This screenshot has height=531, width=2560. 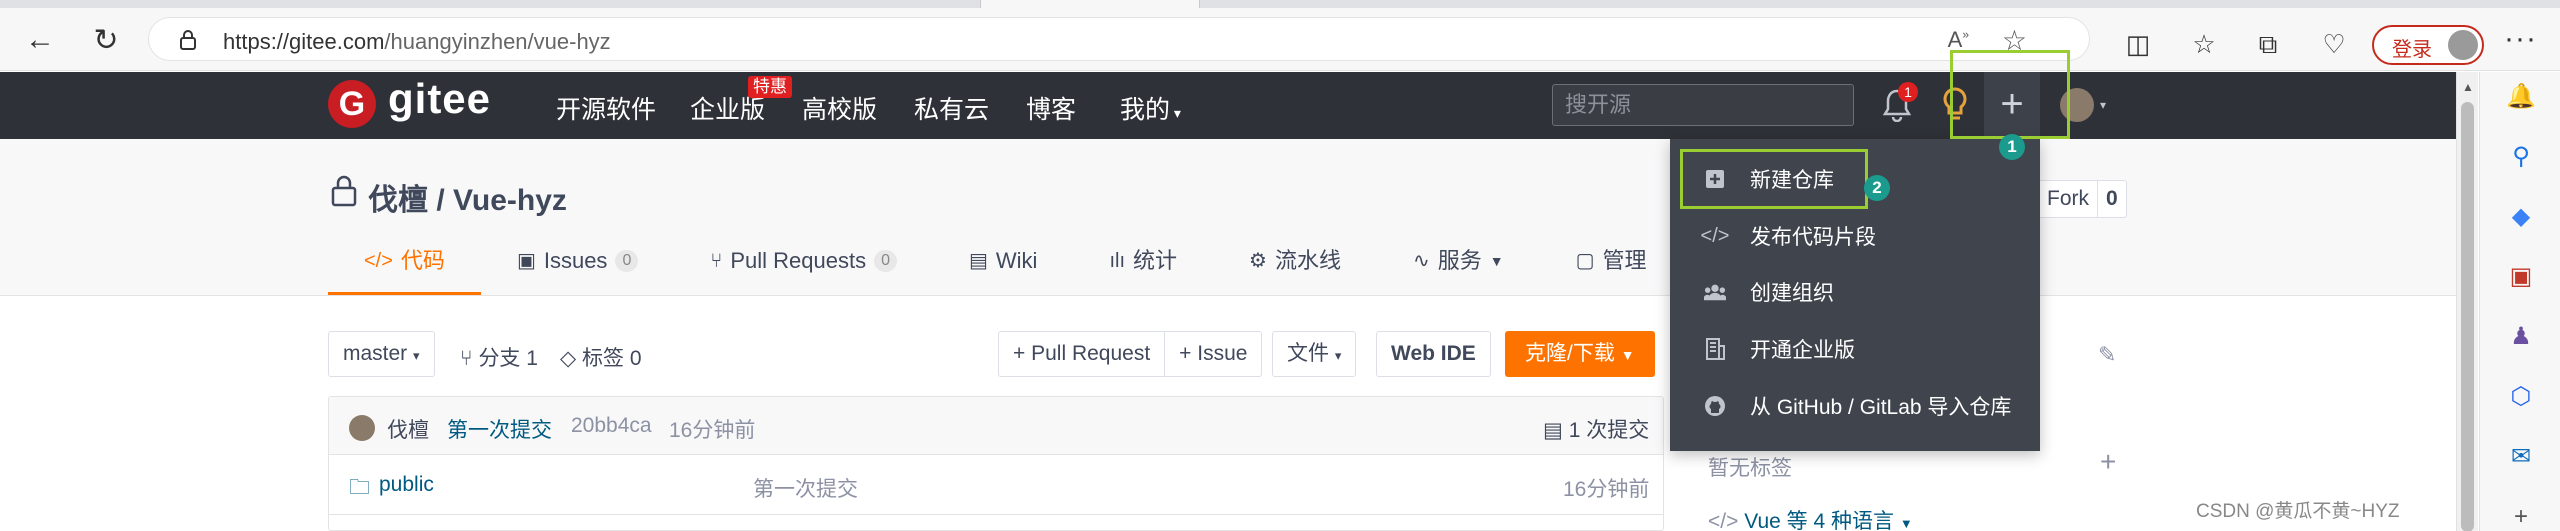 I want to click on clone-label: 克隆/下载, so click(x=1570, y=353).